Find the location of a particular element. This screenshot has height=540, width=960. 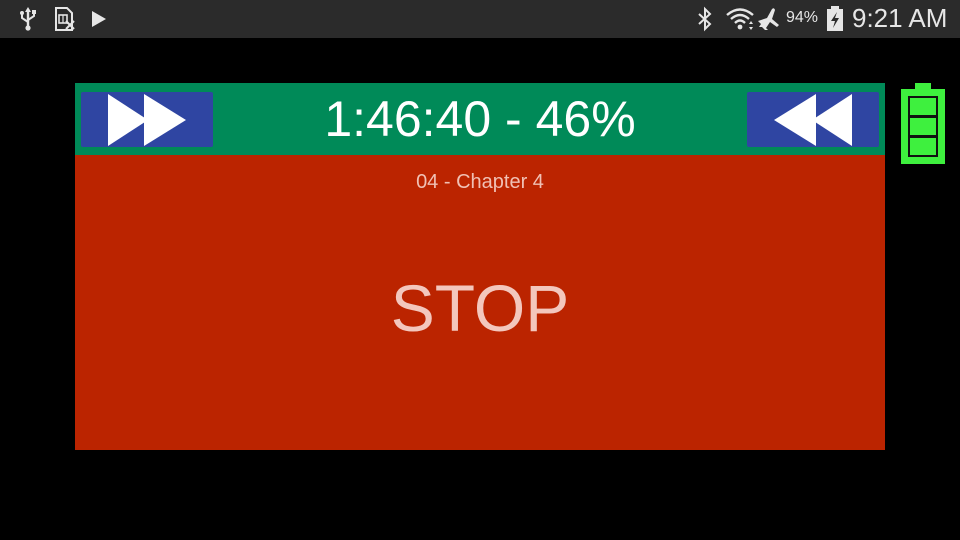

battery-percent: 94% is located at coordinates (802, 17).